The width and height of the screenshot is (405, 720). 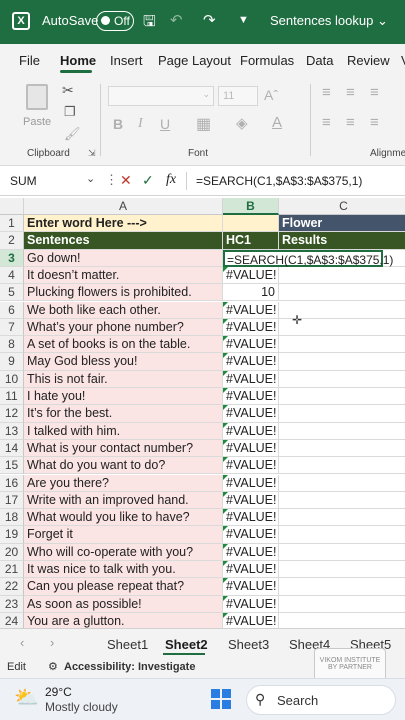 I want to click on bold-icon: B, so click(x=118, y=124).